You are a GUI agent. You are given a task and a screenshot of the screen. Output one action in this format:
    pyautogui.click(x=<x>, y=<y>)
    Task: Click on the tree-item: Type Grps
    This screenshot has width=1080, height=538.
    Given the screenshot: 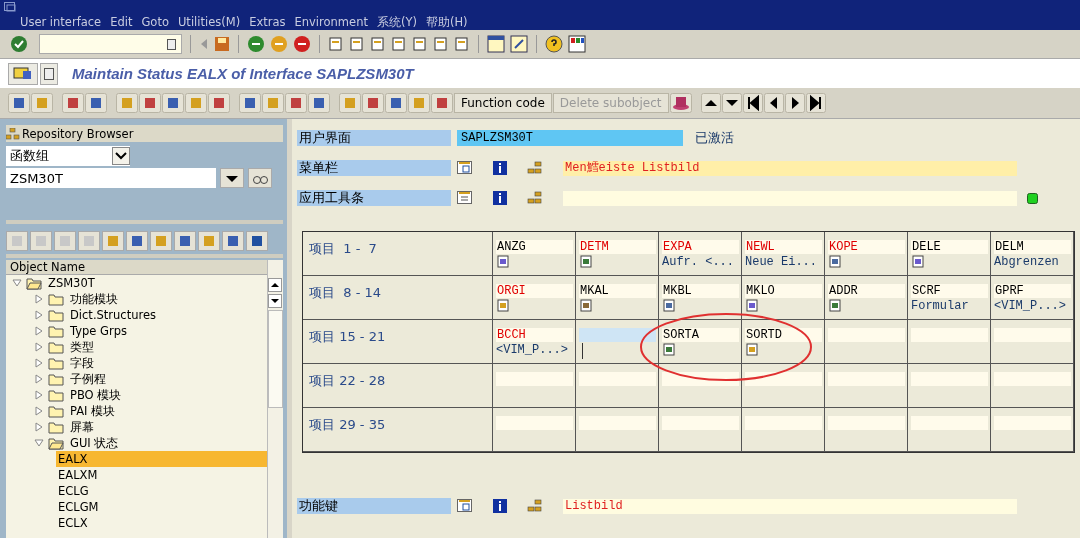 What is the action you would take?
    pyautogui.click(x=98, y=331)
    